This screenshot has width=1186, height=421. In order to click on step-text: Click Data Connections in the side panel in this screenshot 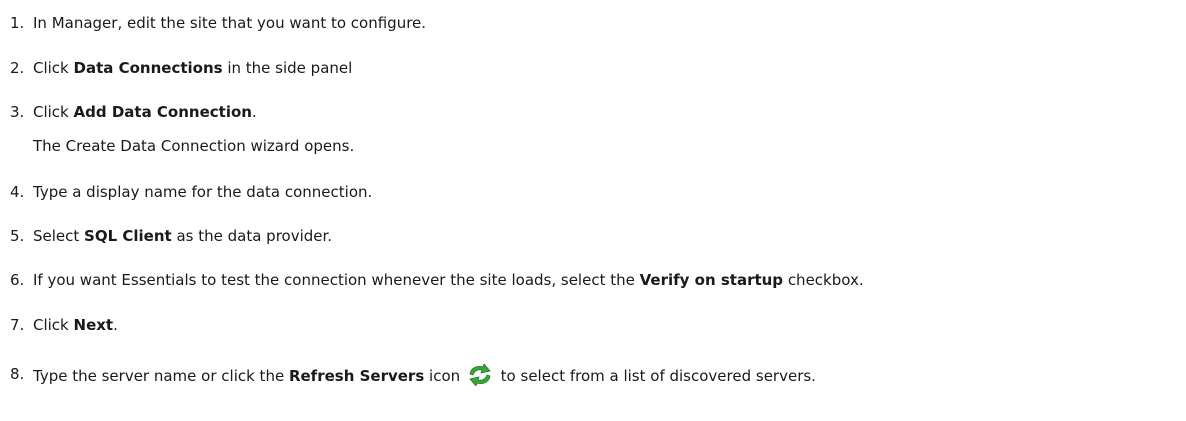, I will do `click(192, 68)`.